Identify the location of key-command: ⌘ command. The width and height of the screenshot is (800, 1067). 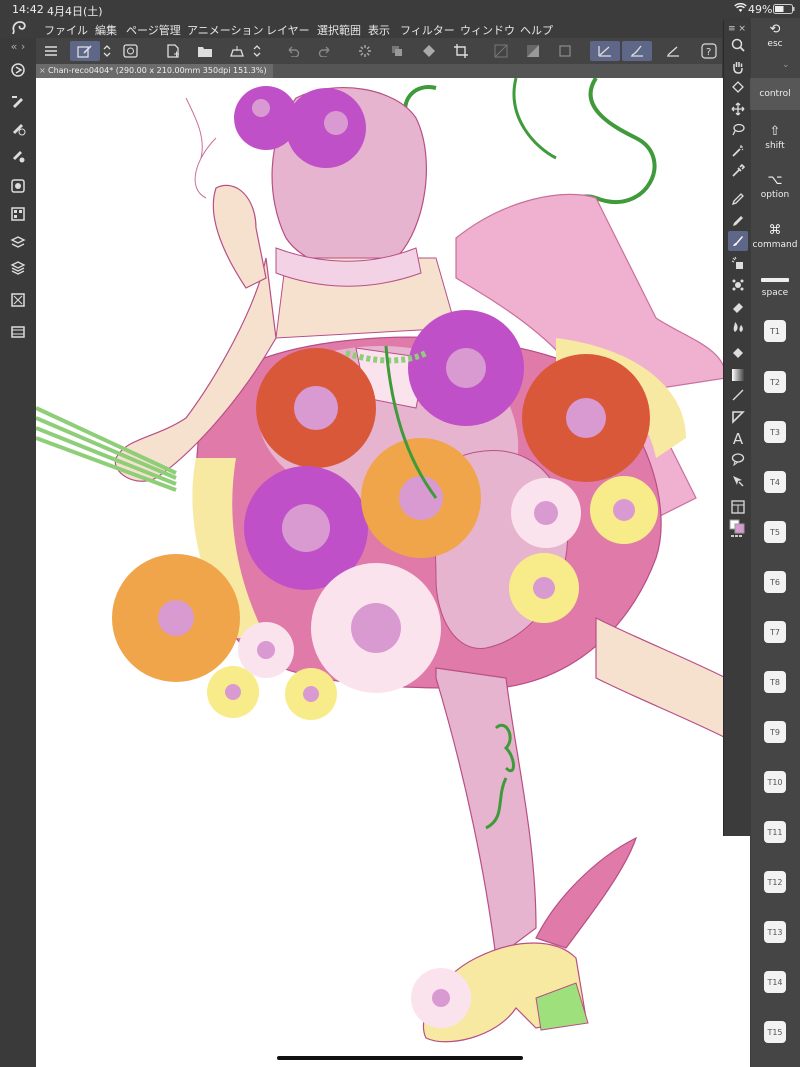
(775, 237).